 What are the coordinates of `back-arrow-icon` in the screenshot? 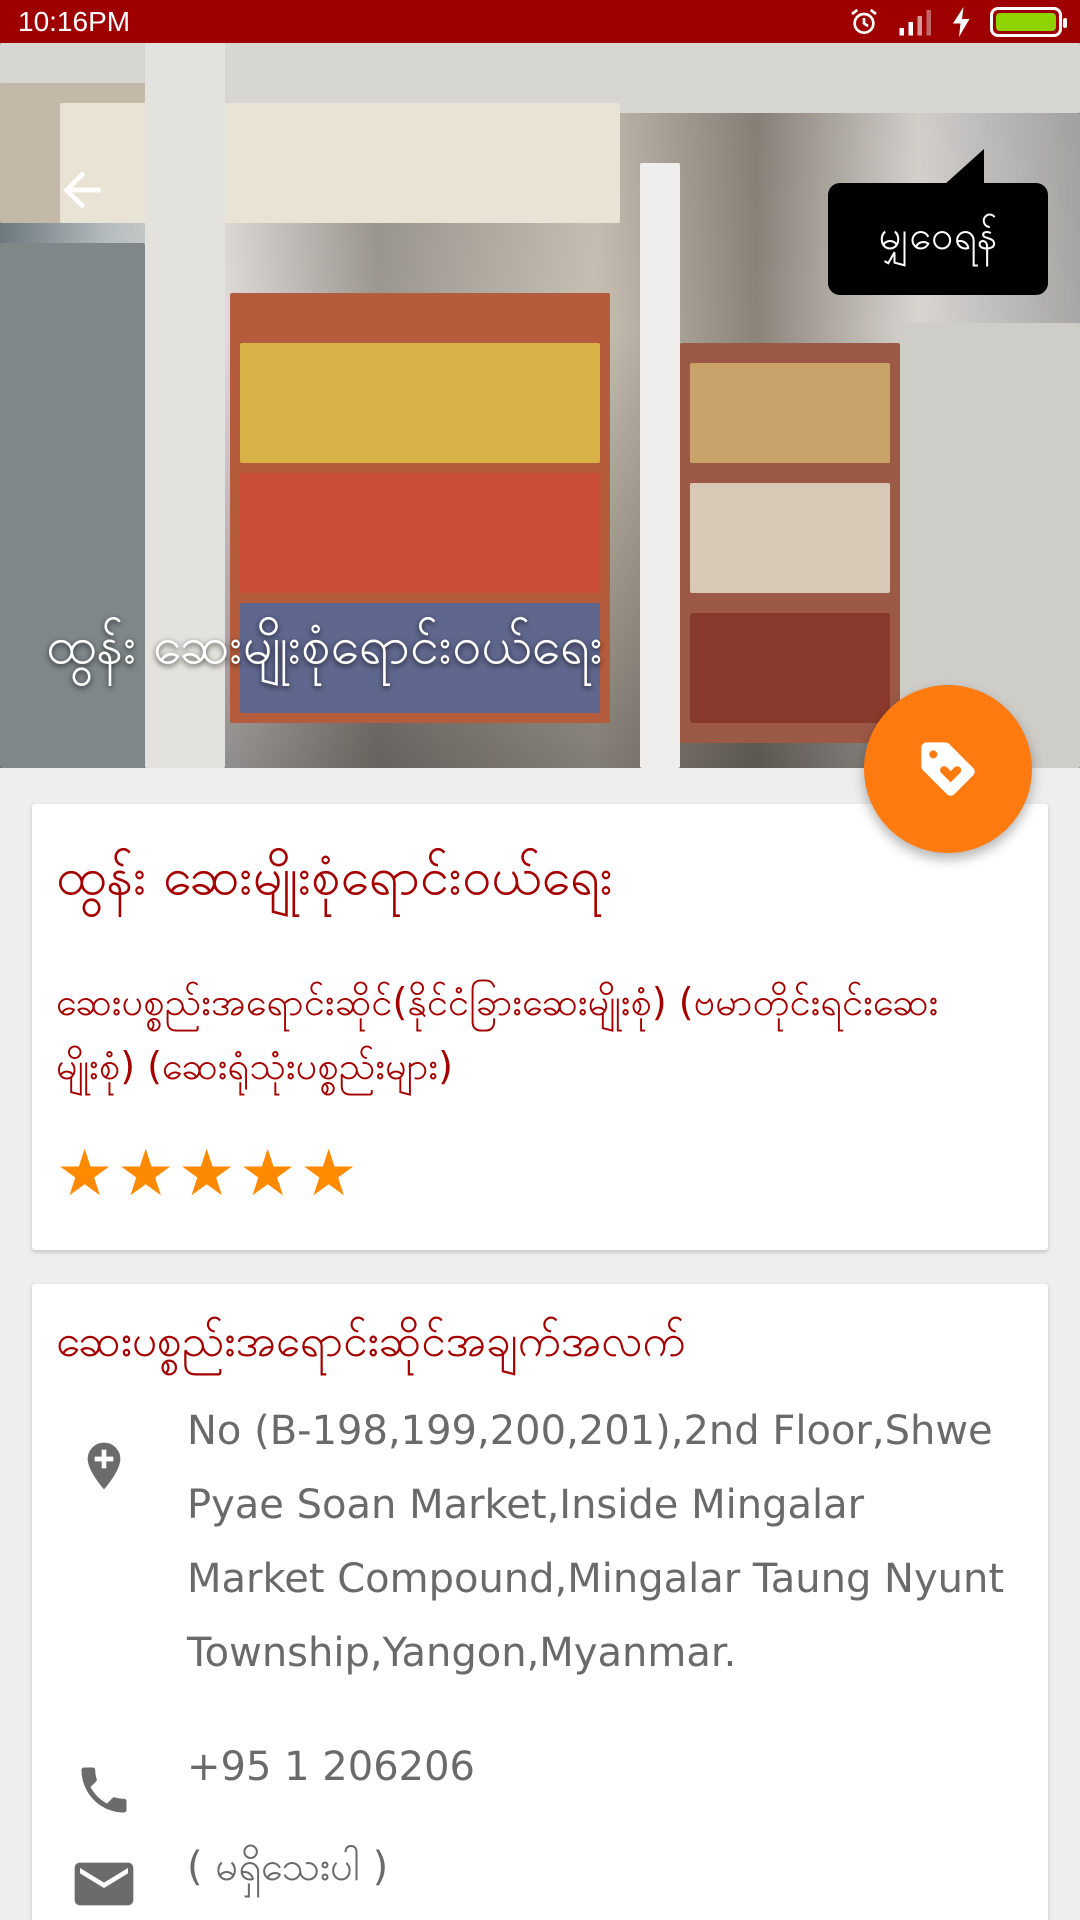 It's located at (82, 190).